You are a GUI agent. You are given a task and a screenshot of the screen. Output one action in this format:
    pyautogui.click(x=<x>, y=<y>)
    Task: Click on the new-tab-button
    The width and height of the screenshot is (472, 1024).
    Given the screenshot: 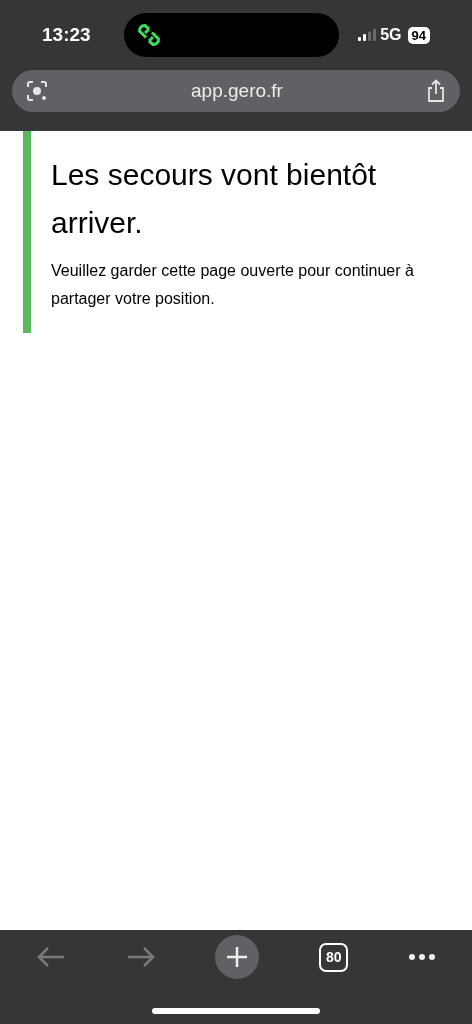 What is the action you would take?
    pyautogui.click(x=237, y=957)
    